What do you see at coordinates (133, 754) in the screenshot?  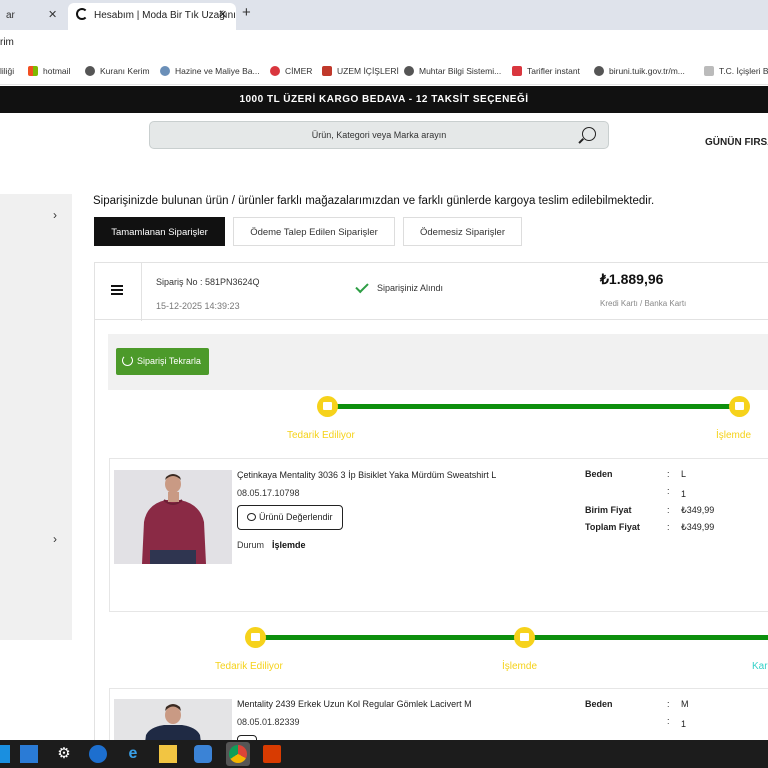 I see `ie-icon: e` at bounding box center [133, 754].